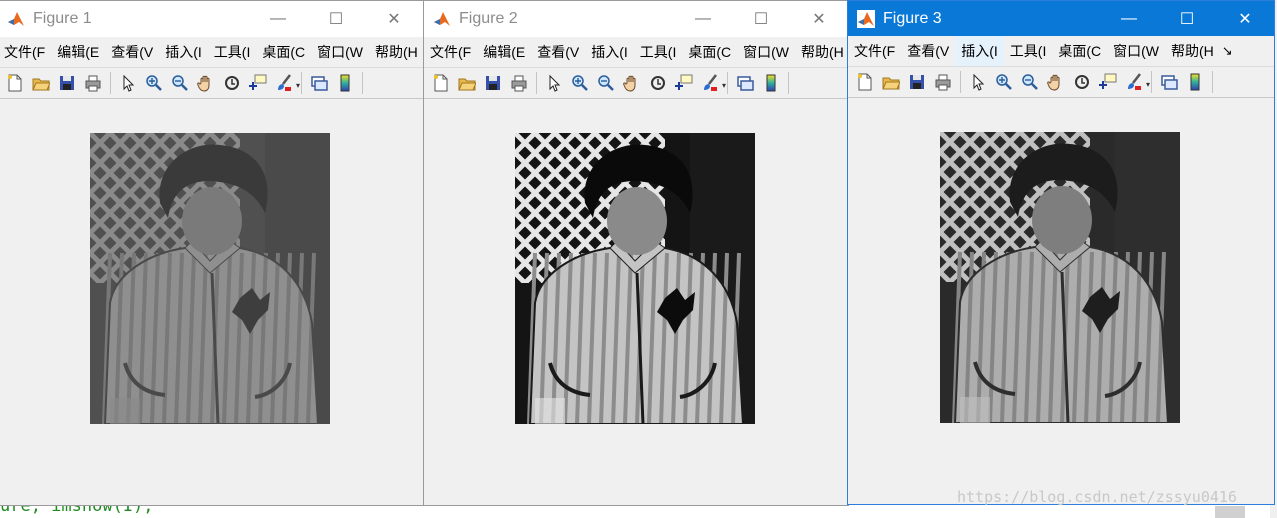 The height and width of the screenshot is (518, 1277). I want to click on window-title: Figure 2, so click(488, 18).